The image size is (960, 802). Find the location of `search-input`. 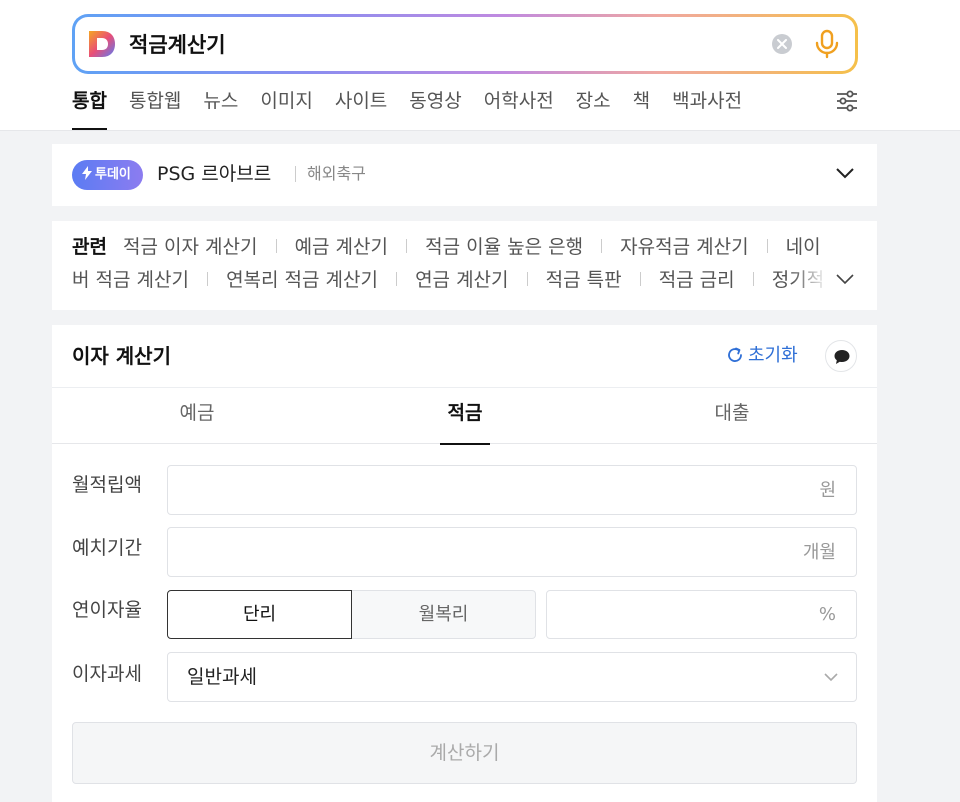

search-input is located at coordinates (439, 44).